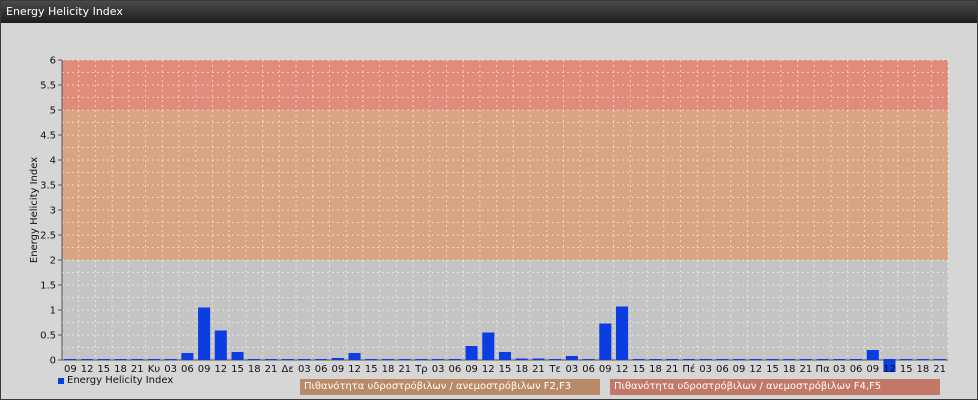 The width and height of the screenshot is (978, 400). What do you see at coordinates (53, 211) in the screenshot?
I see `y-tick-label: 3` at bounding box center [53, 211].